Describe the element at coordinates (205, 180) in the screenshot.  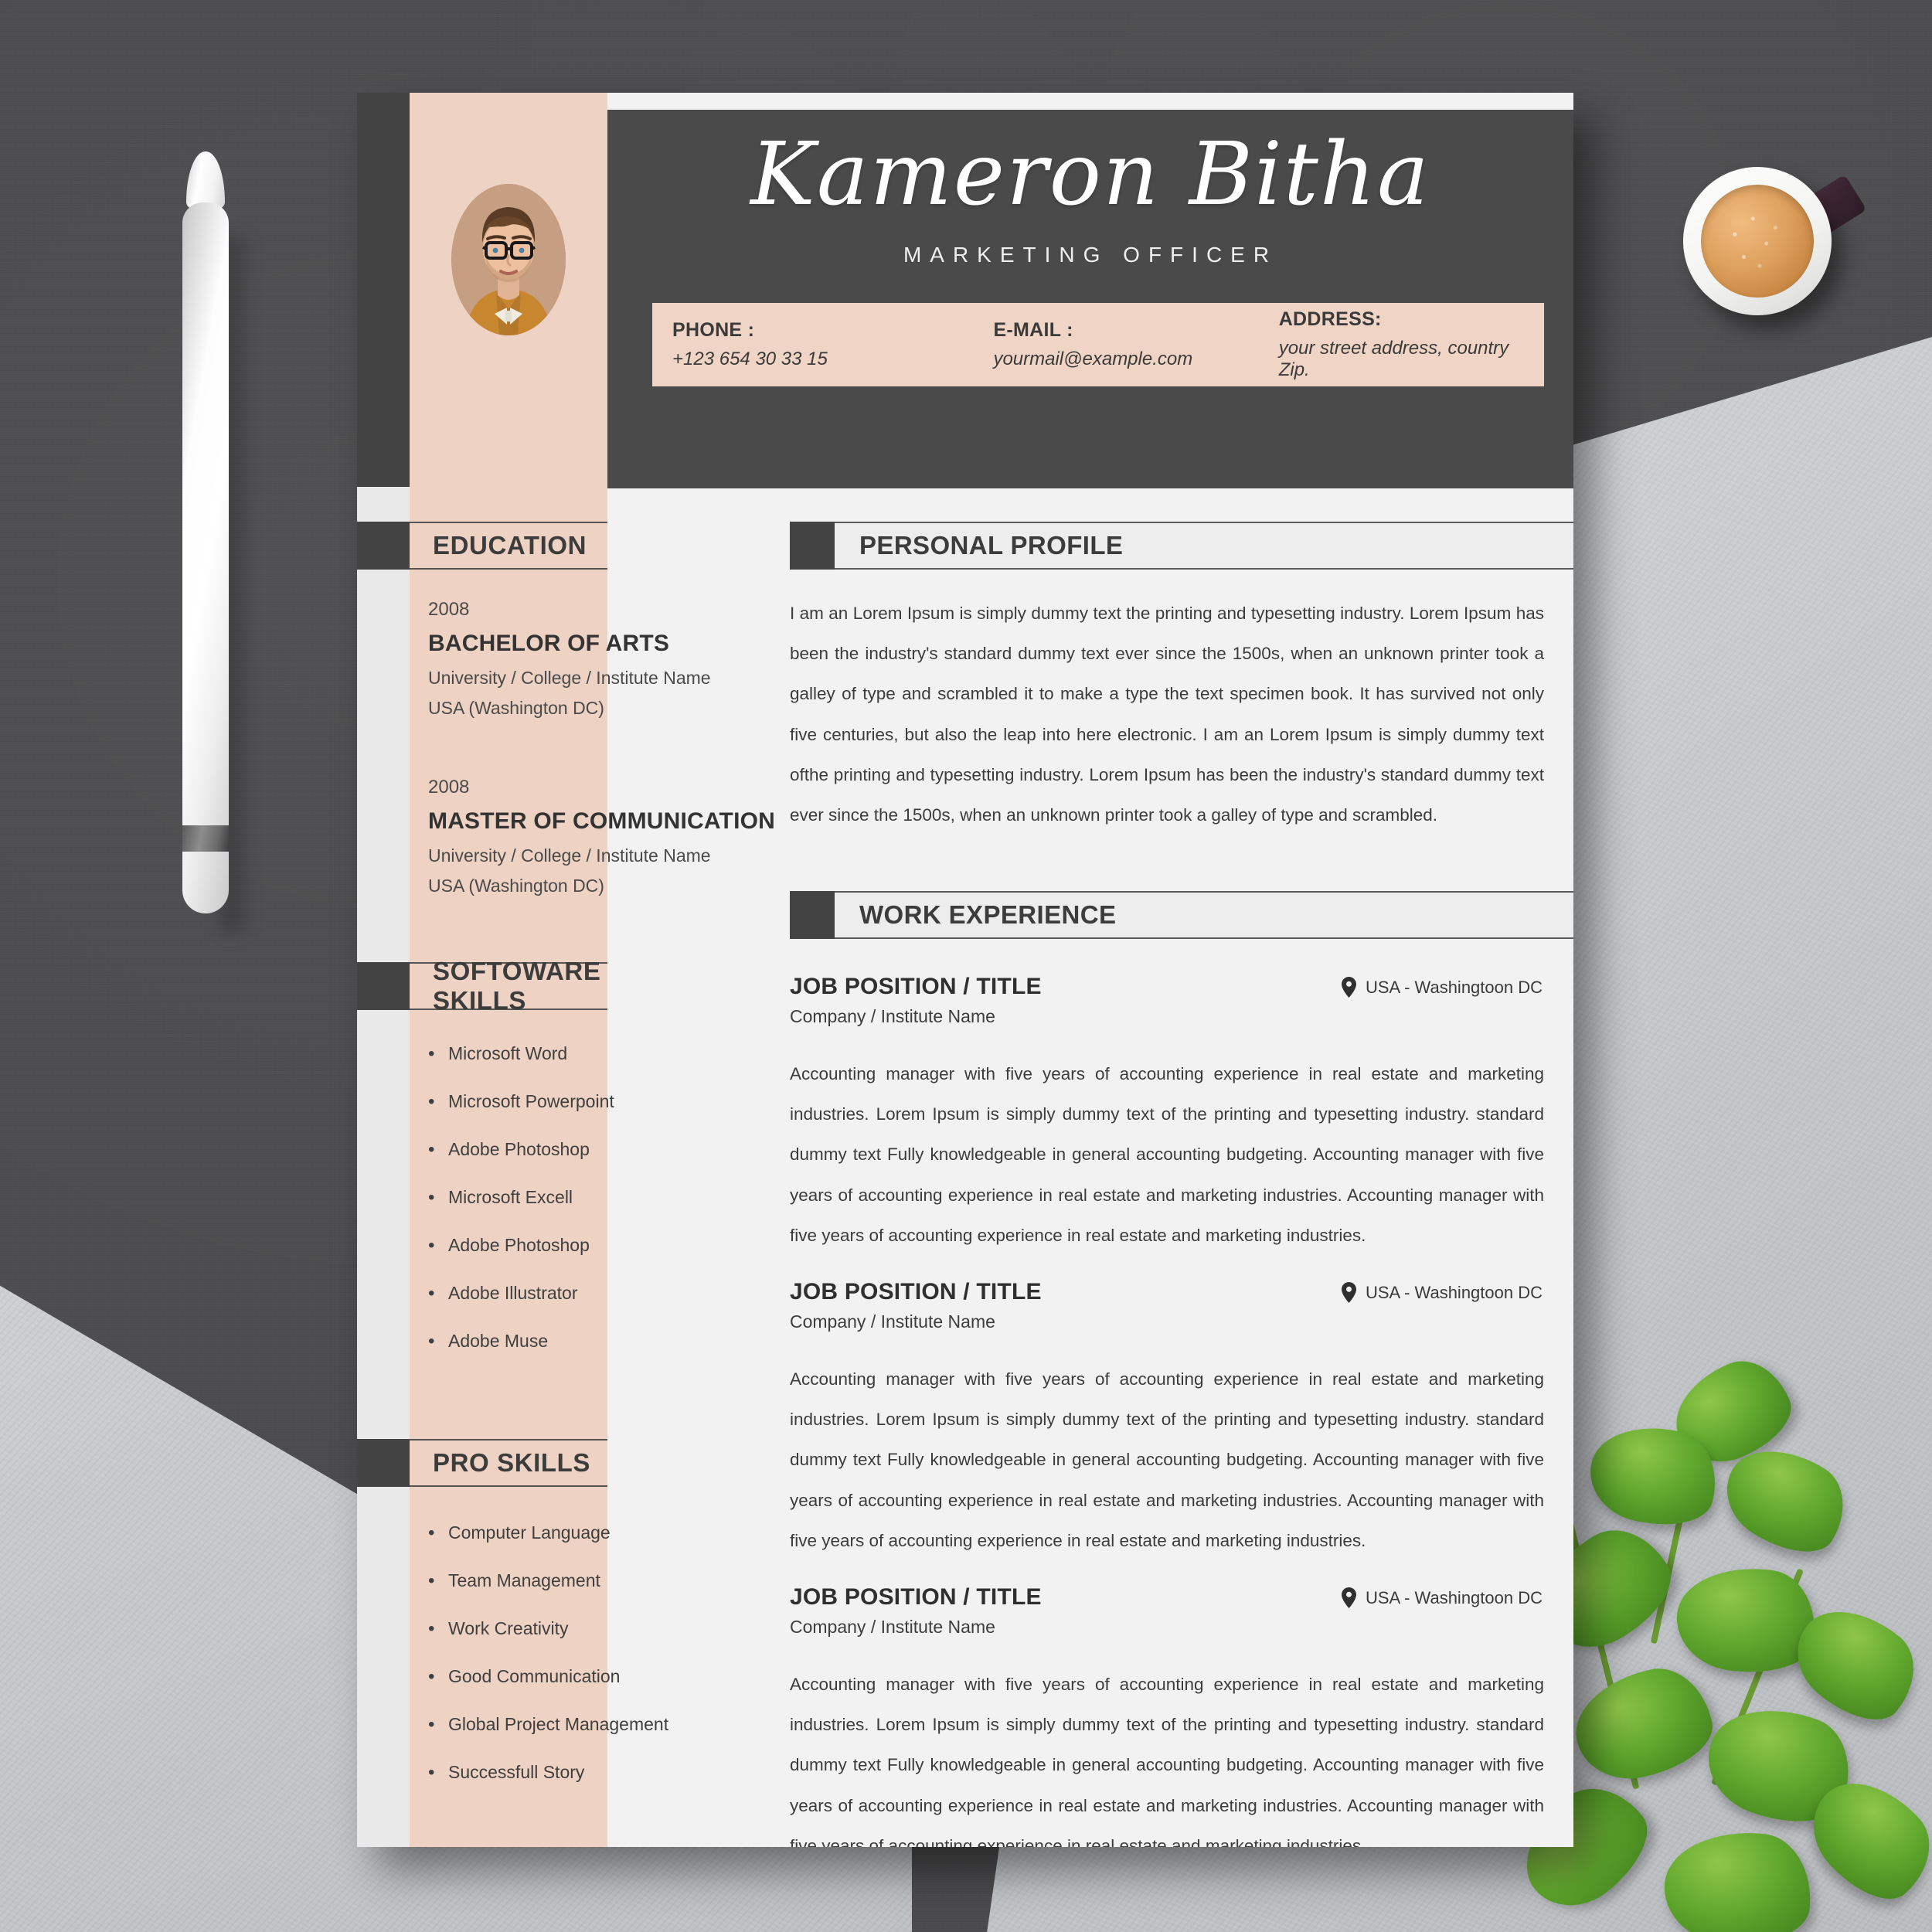
I see `stylus-tip` at that location.